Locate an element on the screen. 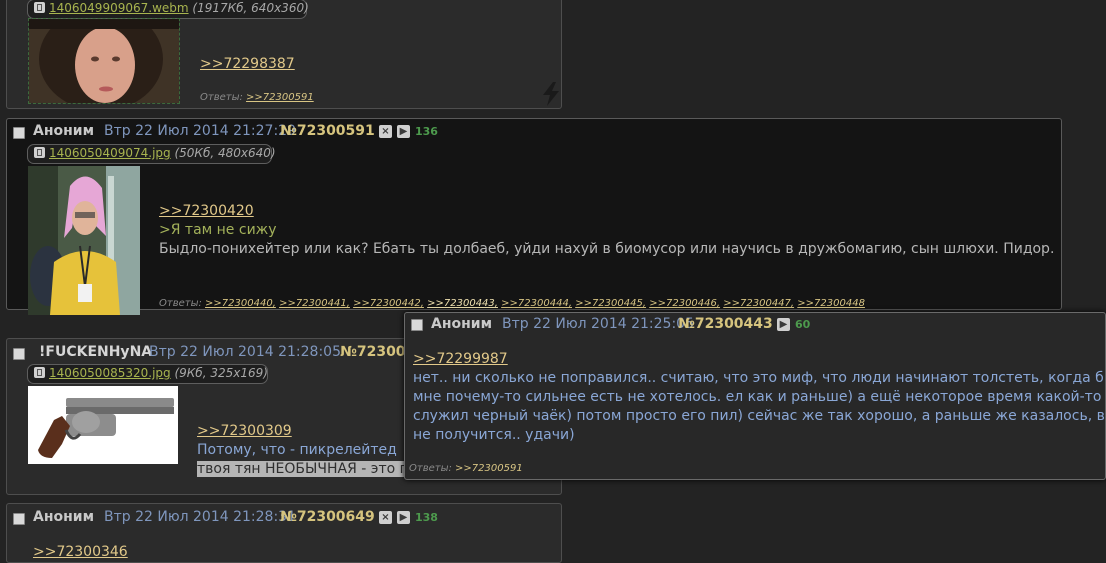 Image resolution: width=1106 pixels, height=563 pixels. file-meta: (9Кб, 325x169) is located at coordinates (221, 373).